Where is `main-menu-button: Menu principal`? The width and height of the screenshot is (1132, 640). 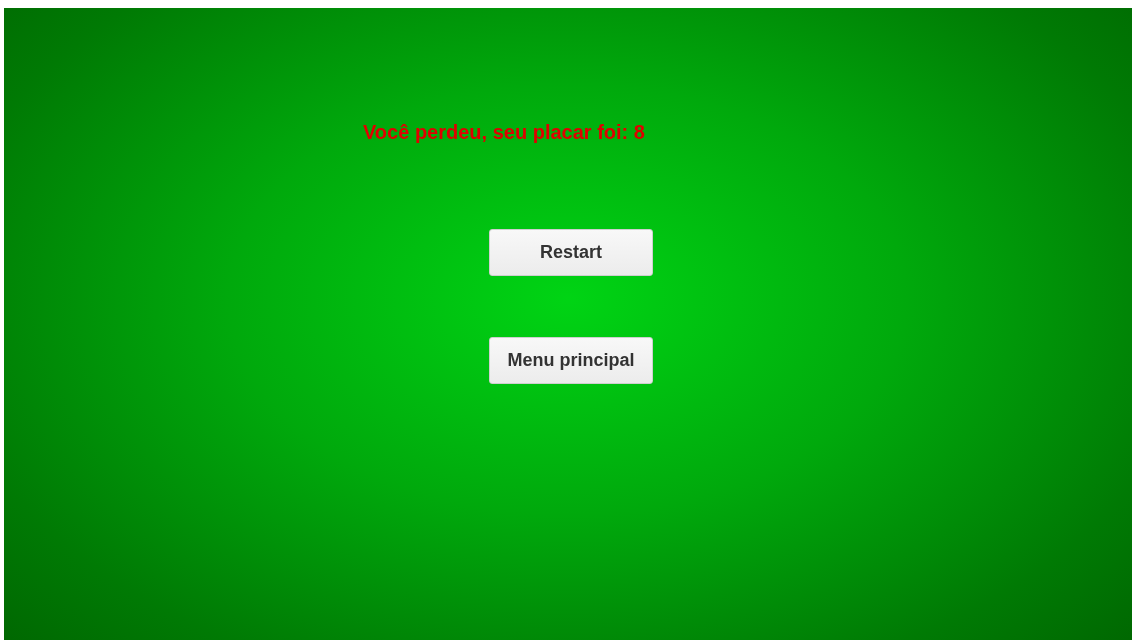 main-menu-button: Menu principal is located at coordinates (571, 360).